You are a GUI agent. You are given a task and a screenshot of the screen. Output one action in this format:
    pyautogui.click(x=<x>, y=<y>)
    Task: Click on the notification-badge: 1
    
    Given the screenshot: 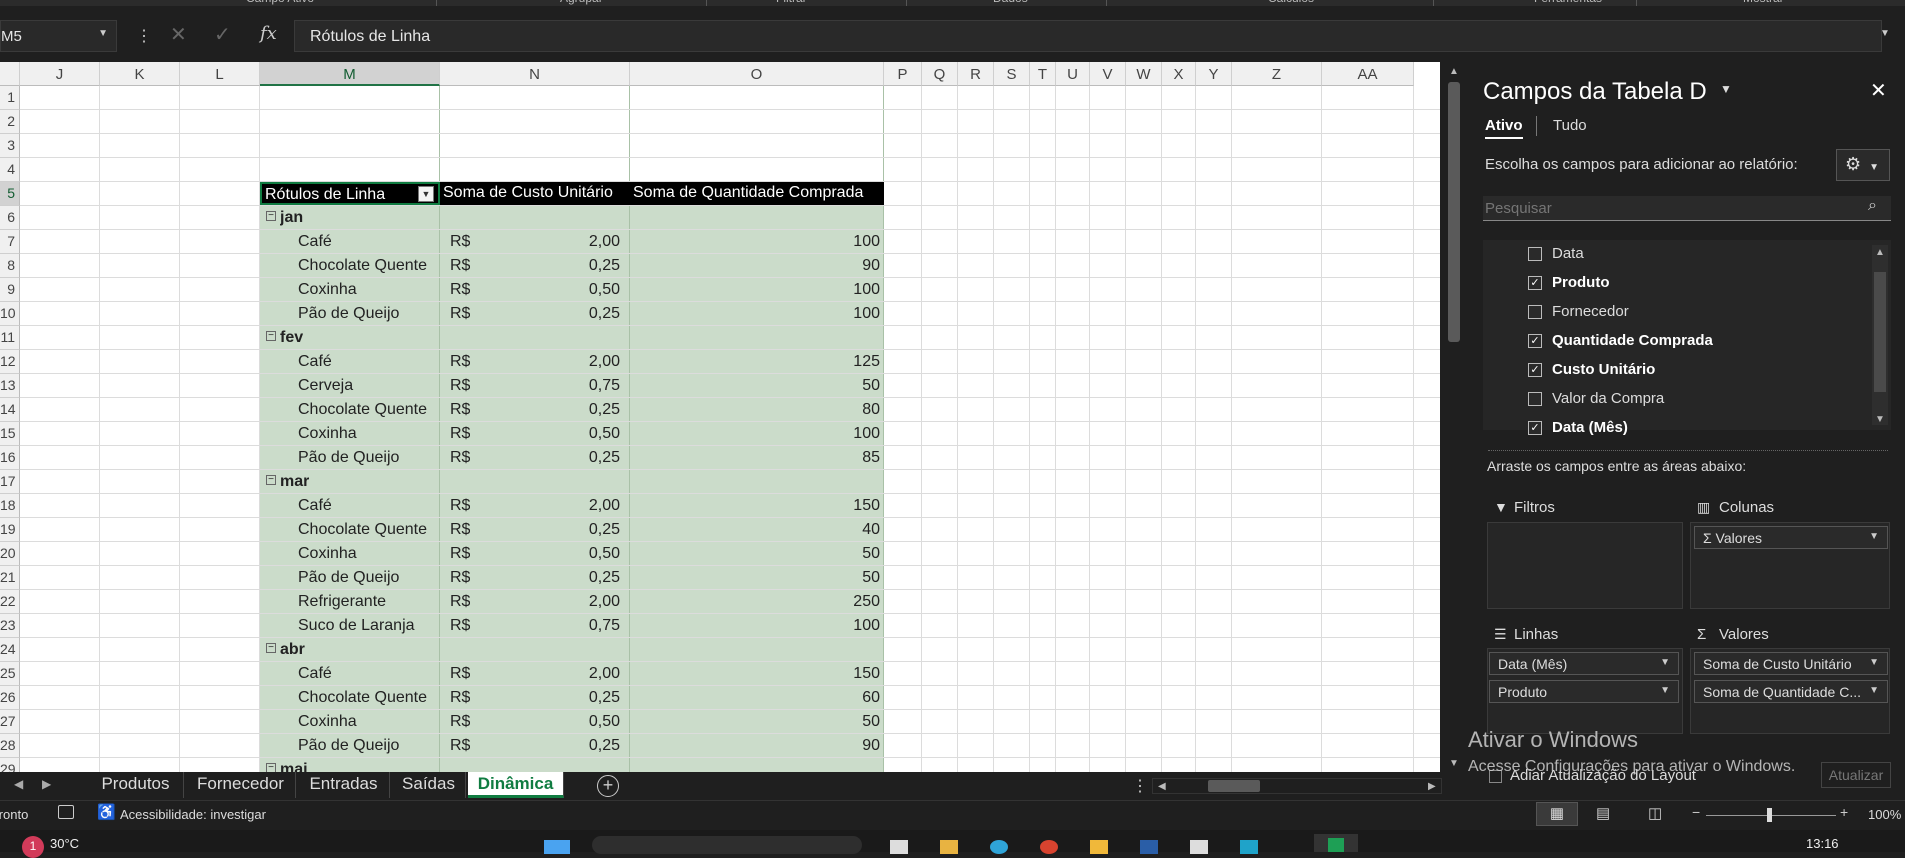 What is the action you would take?
    pyautogui.click(x=33, y=847)
    